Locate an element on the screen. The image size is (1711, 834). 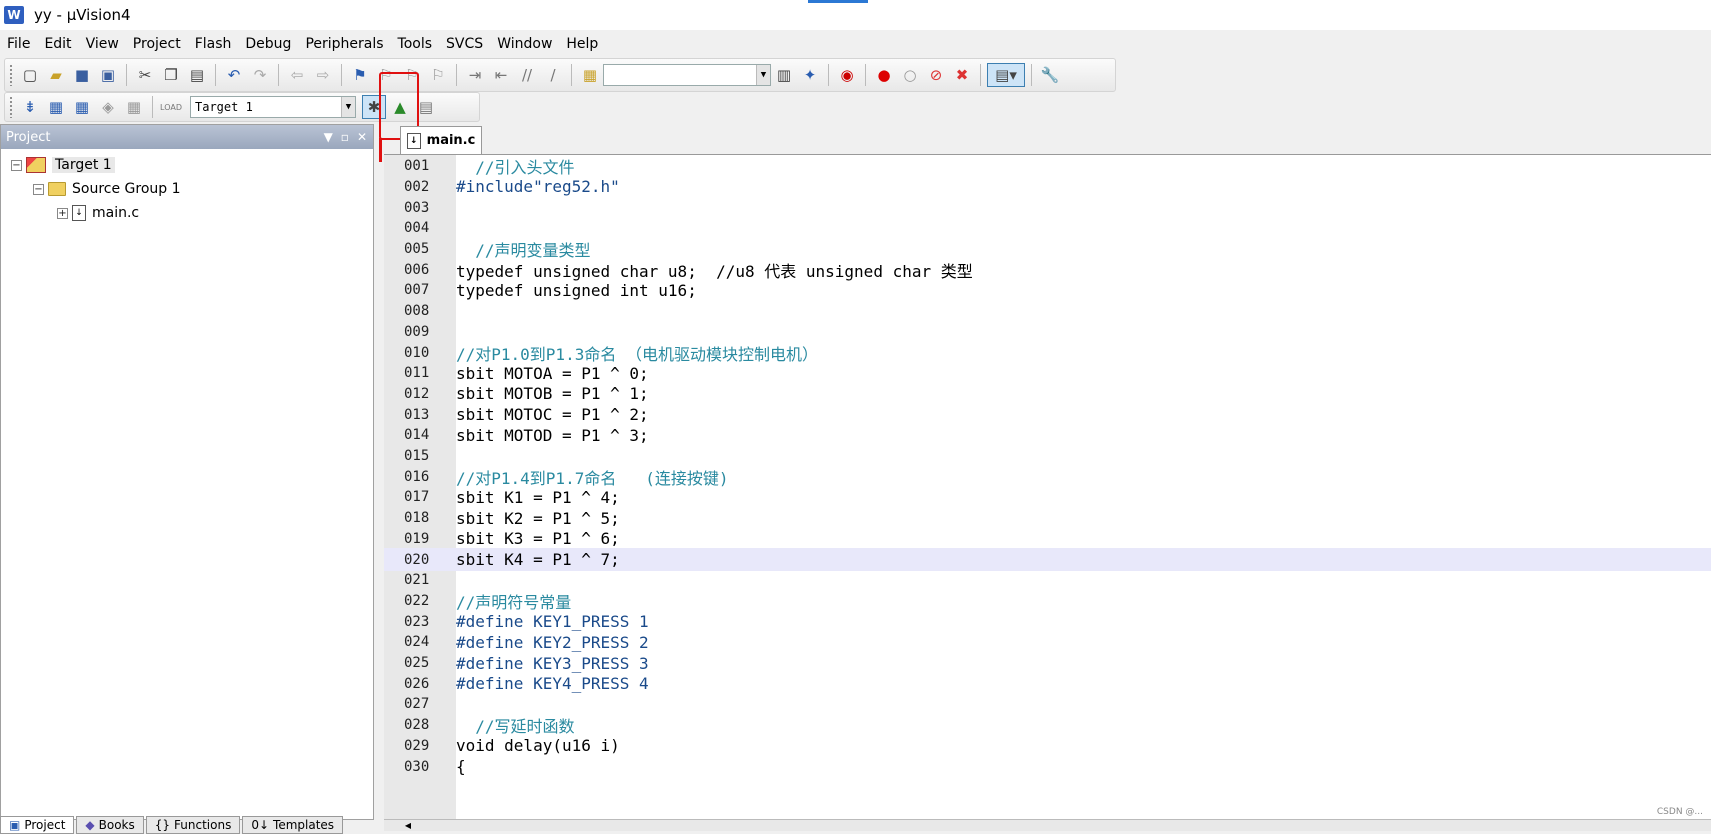
code-line: 007typedef unsigned int u16; is located at coordinates (1047, 290).